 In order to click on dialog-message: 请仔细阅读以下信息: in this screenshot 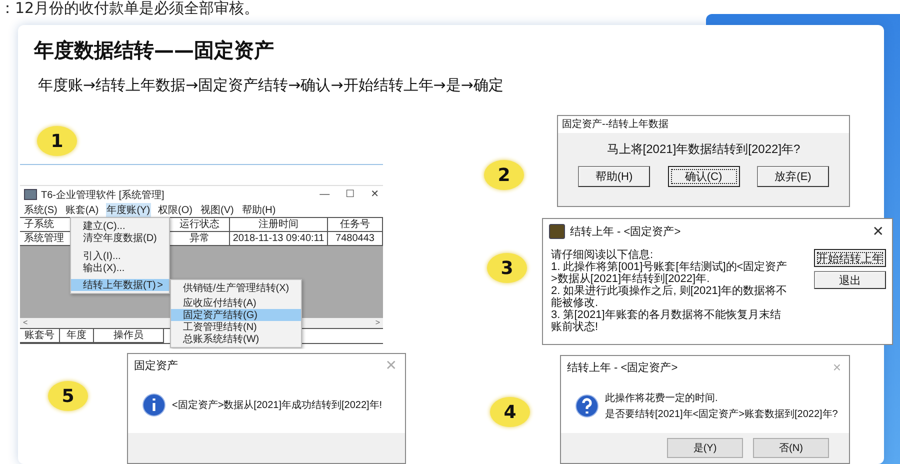, I will do `click(602, 255)`.